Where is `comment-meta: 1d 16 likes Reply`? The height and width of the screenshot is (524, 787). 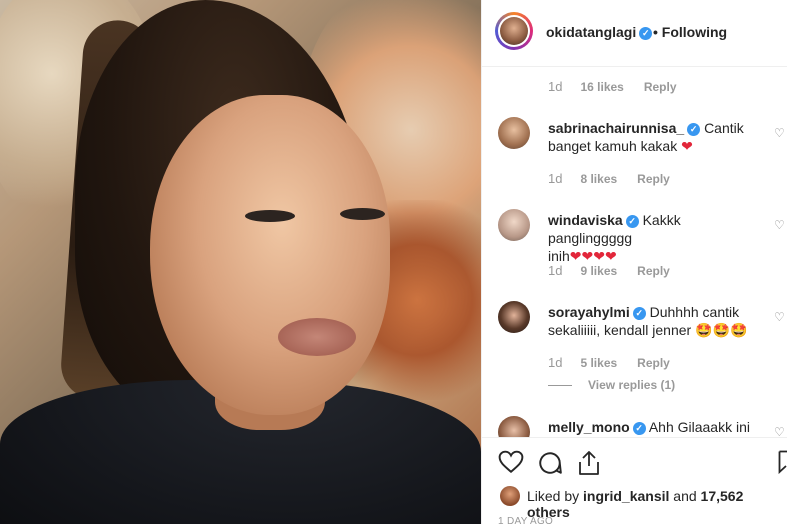 comment-meta: 1d 16 likes Reply is located at coordinates (612, 86).